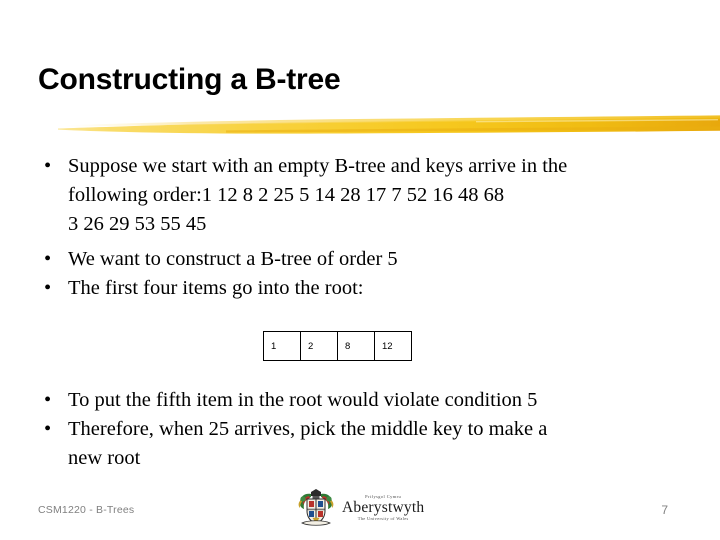 The width and height of the screenshot is (720, 540). Describe the element at coordinates (393, 346) in the screenshot. I see `btree-key-cell: 12` at that location.